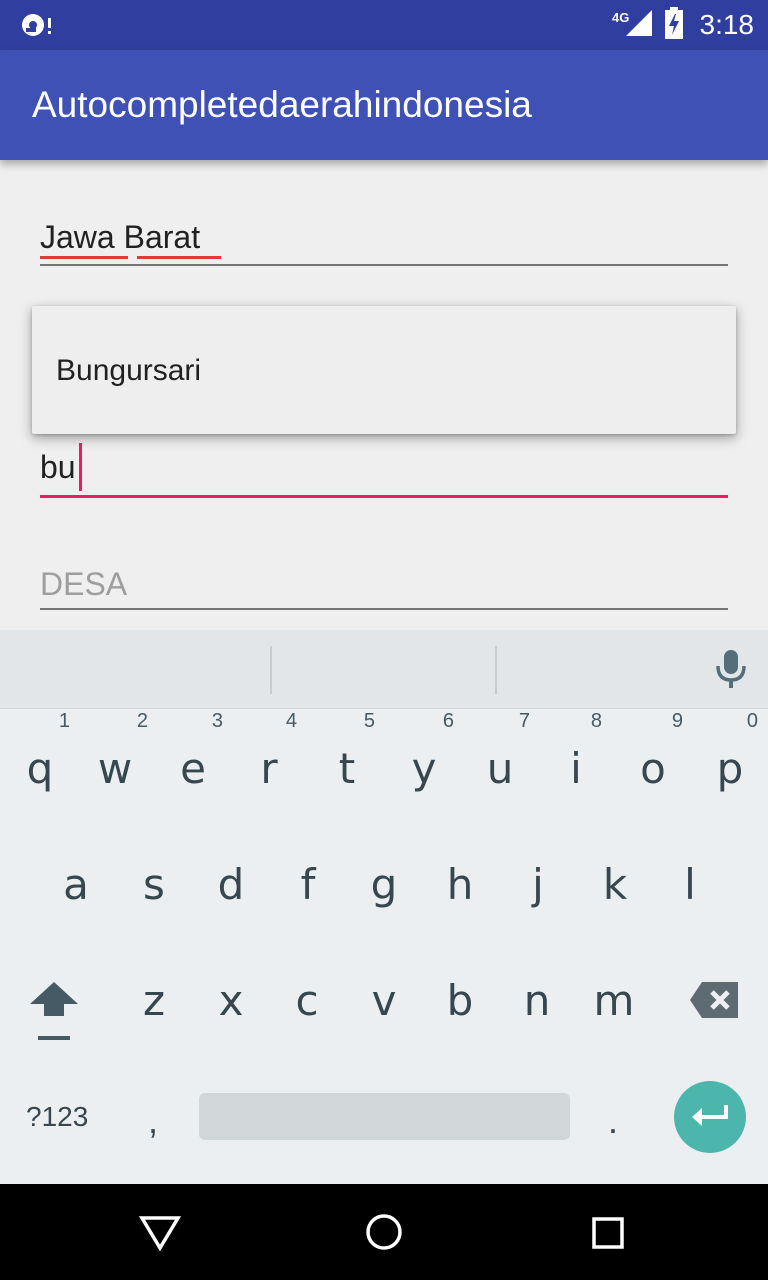 The image size is (768, 1280). I want to click on province-input-text: Jawa Barat, so click(120, 237).